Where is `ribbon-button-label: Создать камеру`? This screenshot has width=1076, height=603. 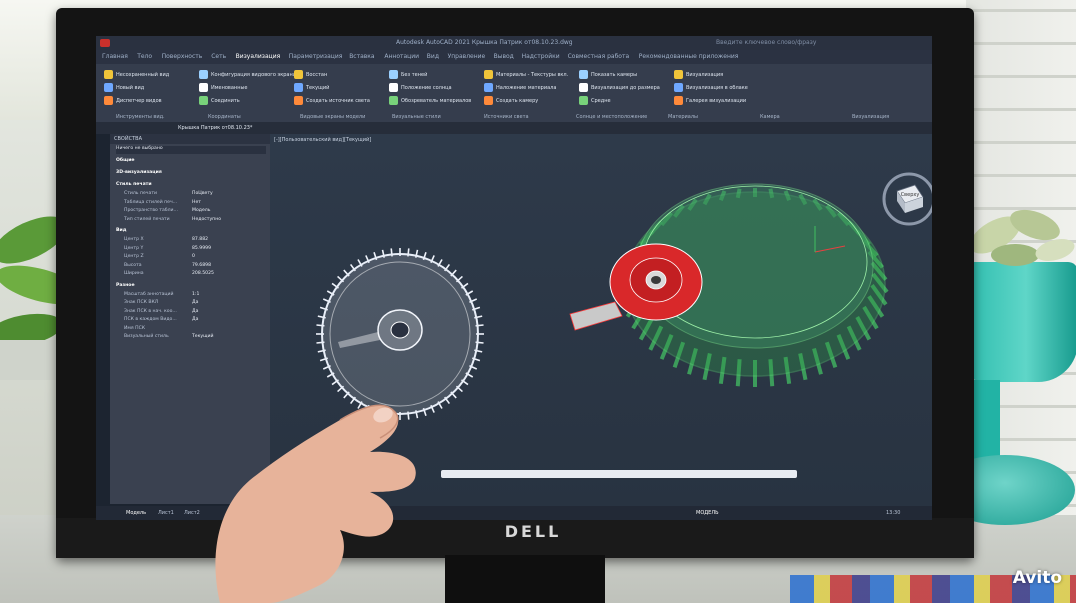 ribbon-button-label: Создать камеру is located at coordinates (517, 101).